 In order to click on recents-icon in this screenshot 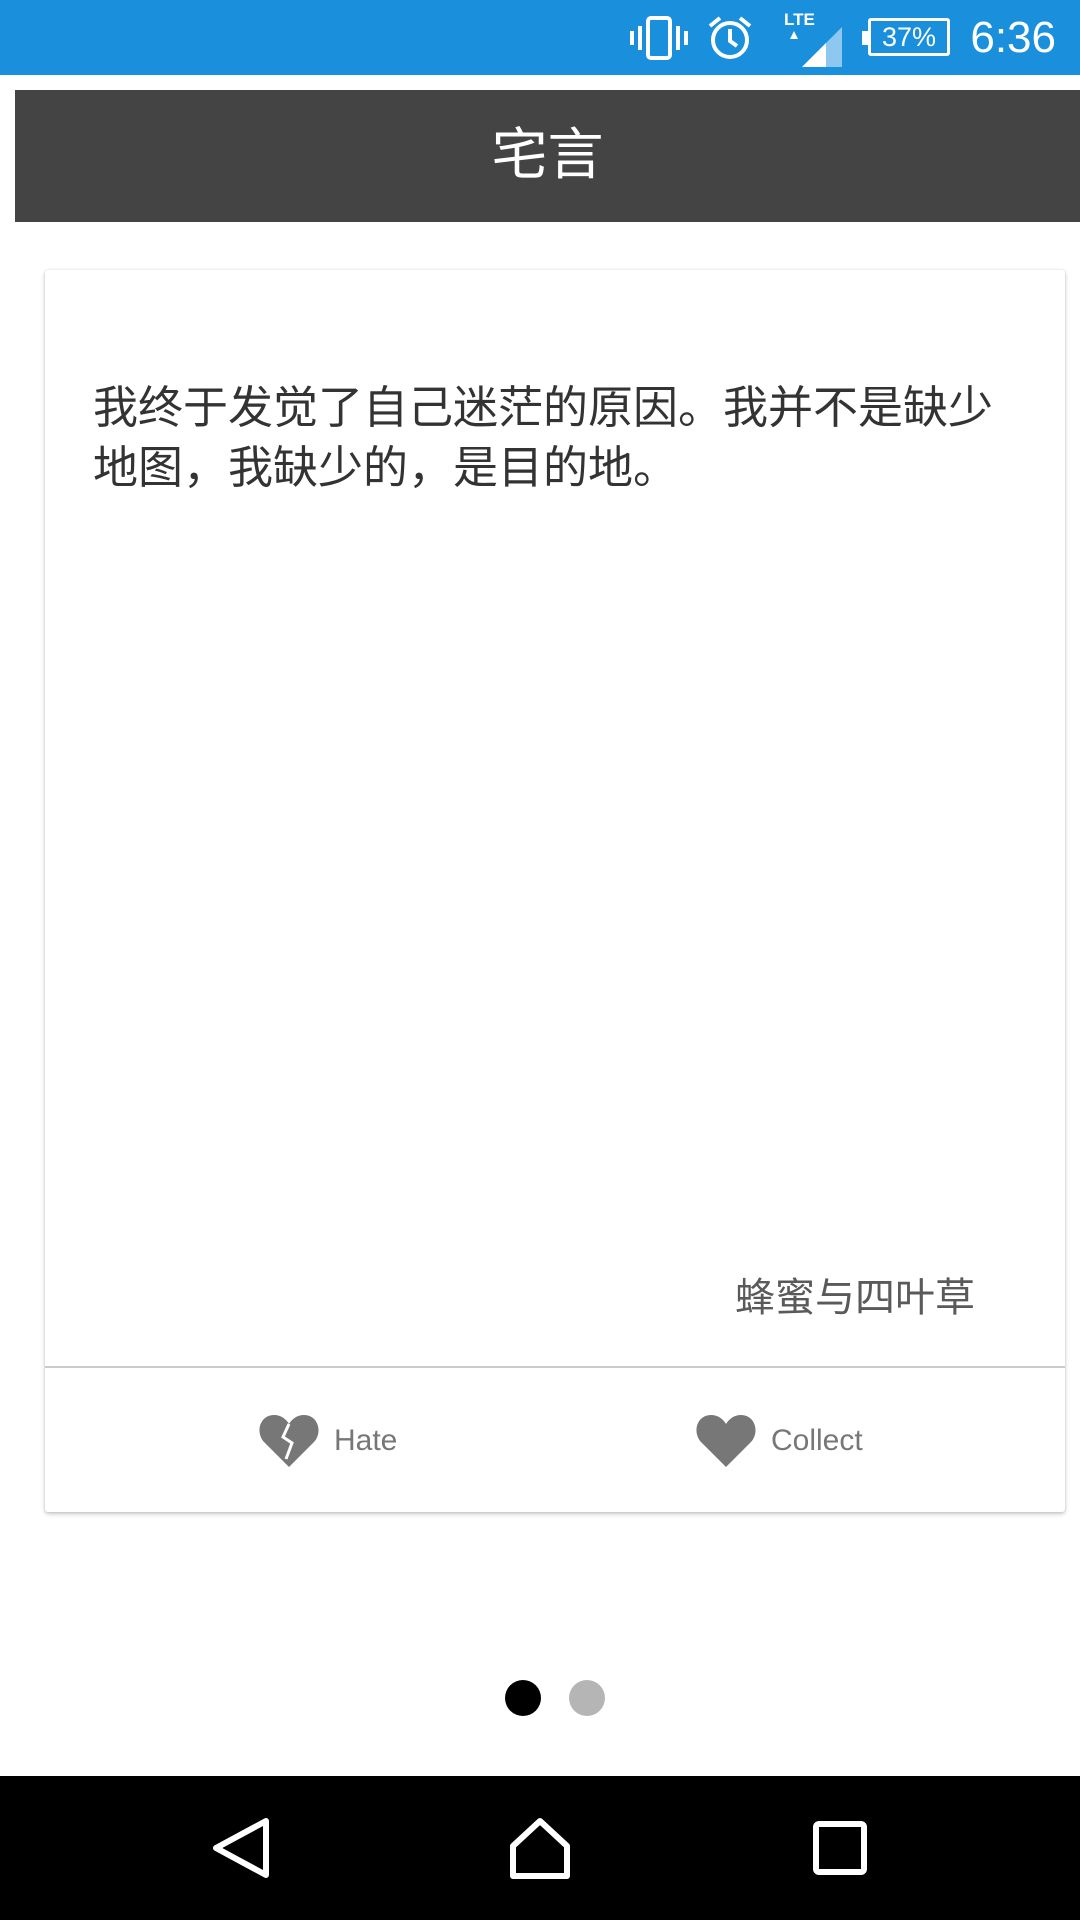, I will do `click(840, 1848)`.